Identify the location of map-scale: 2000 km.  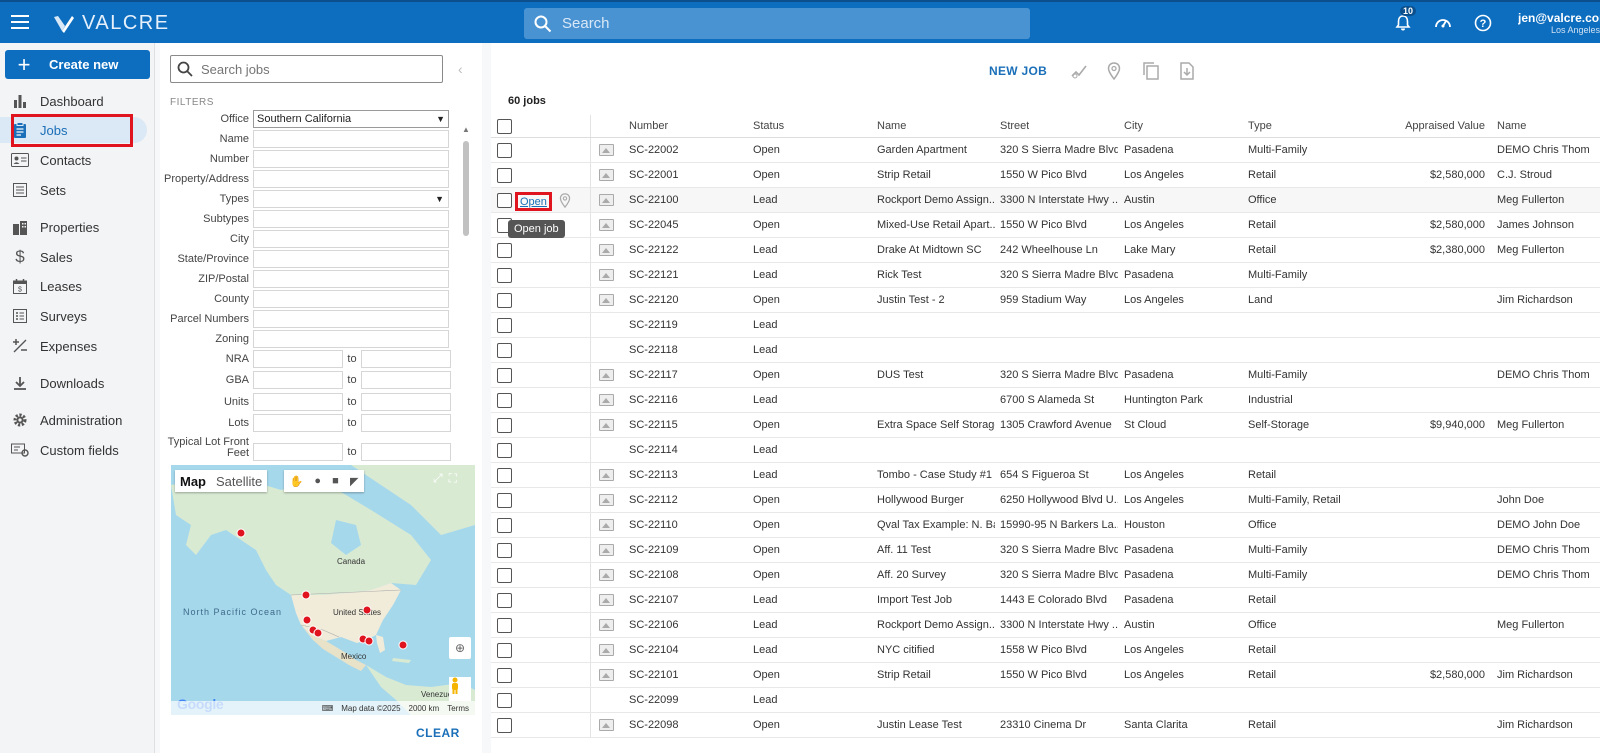
(424, 708).